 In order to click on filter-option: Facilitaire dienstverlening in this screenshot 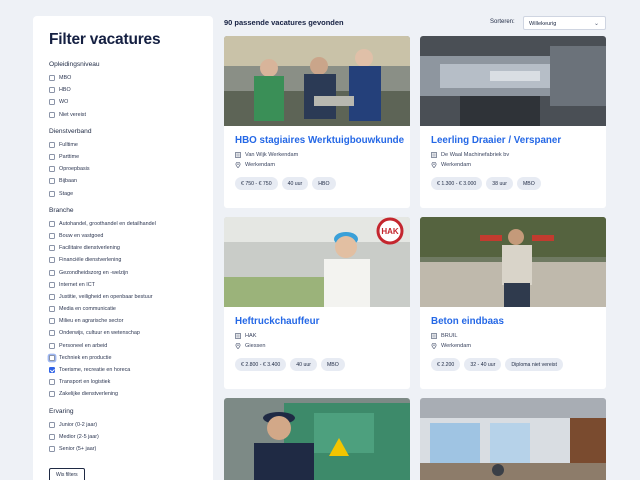, I will do `click(123, 248)`.